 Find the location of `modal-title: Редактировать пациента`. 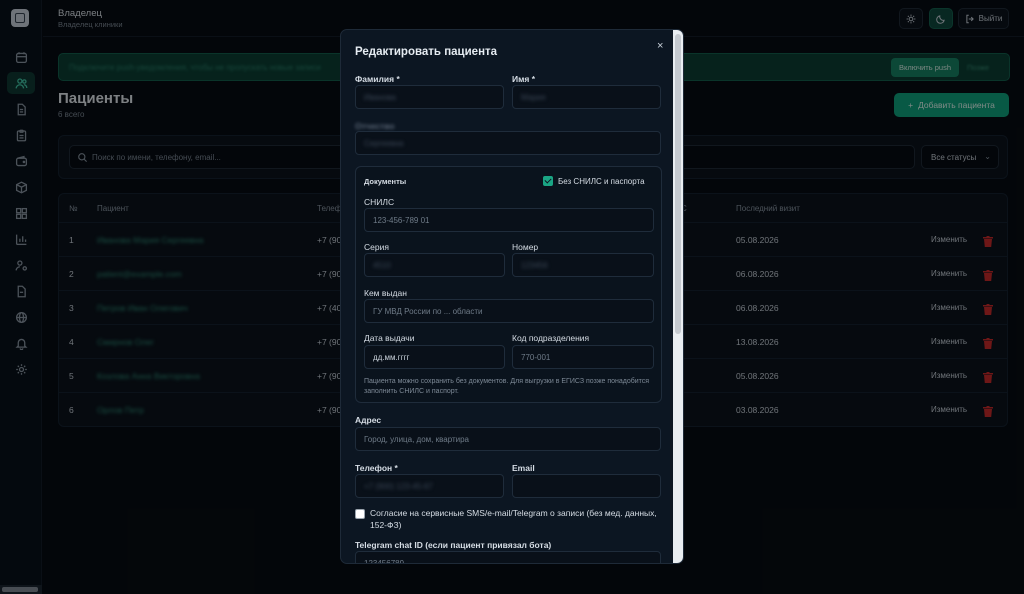

modal-title: Редактировать пациента is located at coordinates (426, 52).